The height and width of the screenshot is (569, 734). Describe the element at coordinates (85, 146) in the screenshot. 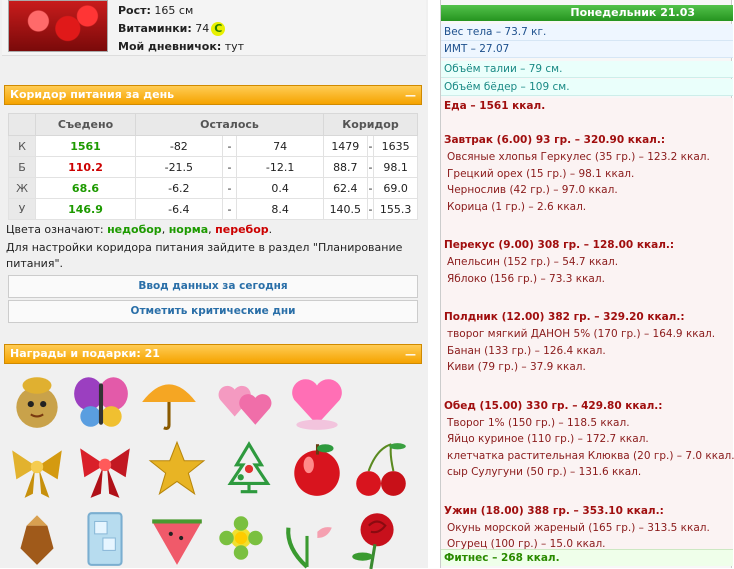

I see `eaten-value: 1561` at that location.